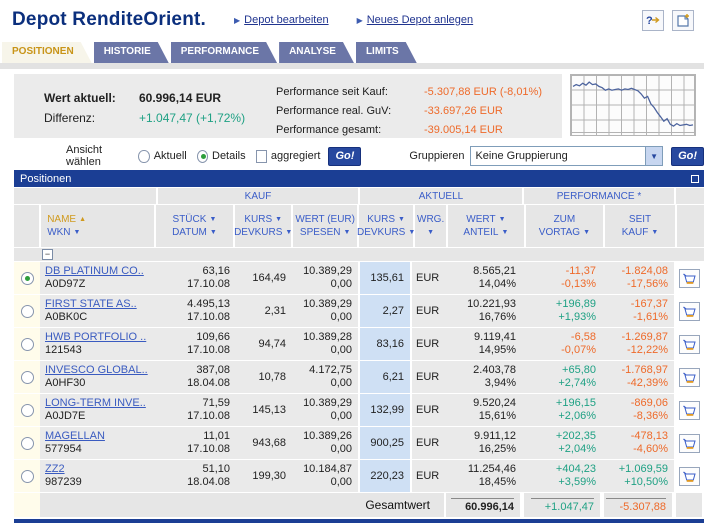  What do you see at coordinates (640, 226) in the screenshot?
I see `column-header-seit-kauf: SEIT KAUF ▼` at bounding box center [640, 226].